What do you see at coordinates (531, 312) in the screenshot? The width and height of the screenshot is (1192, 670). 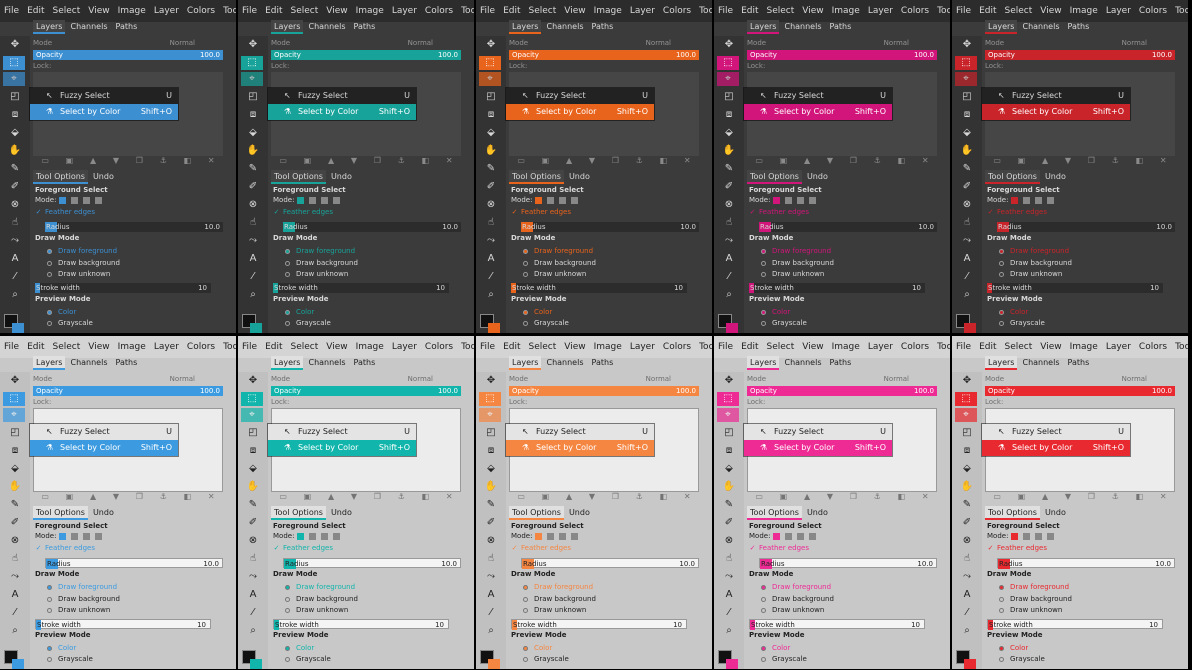 I see `preview-color-radio: Color` at bounding box center [531, 312].